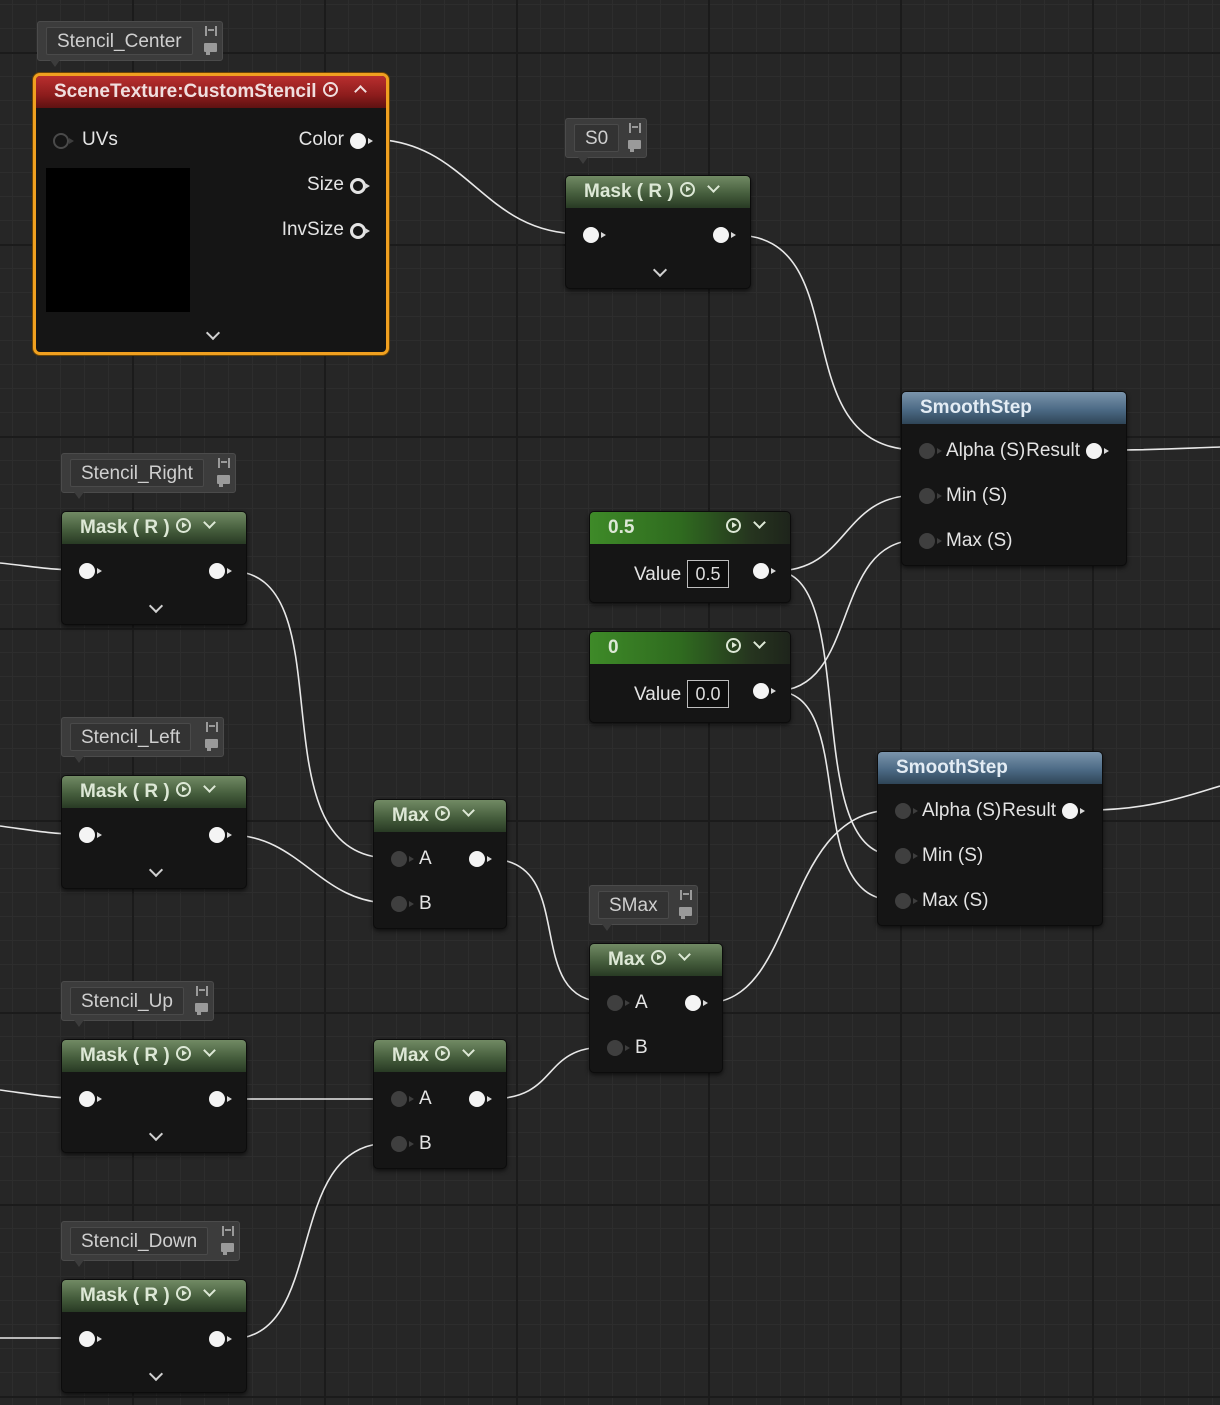 The image size is (1220, 1405). Describe the element at coordinates (360, 231) in the screenshot. I see `output-pin-invsize` at that location.